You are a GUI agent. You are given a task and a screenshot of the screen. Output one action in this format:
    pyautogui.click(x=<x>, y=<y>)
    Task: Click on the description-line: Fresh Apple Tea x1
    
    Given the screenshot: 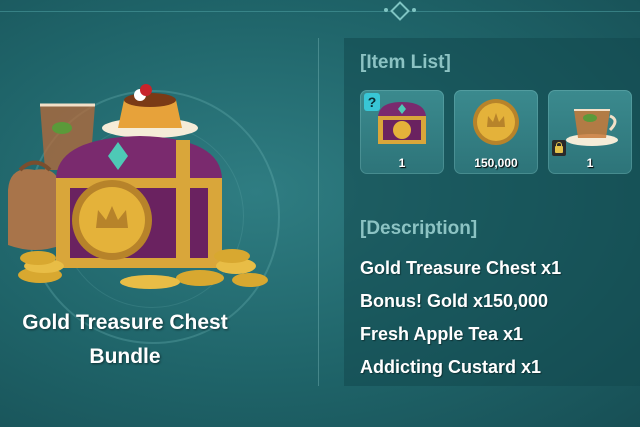 What is the action you would take?
    pyautogui.click(x=442, y=334)
    